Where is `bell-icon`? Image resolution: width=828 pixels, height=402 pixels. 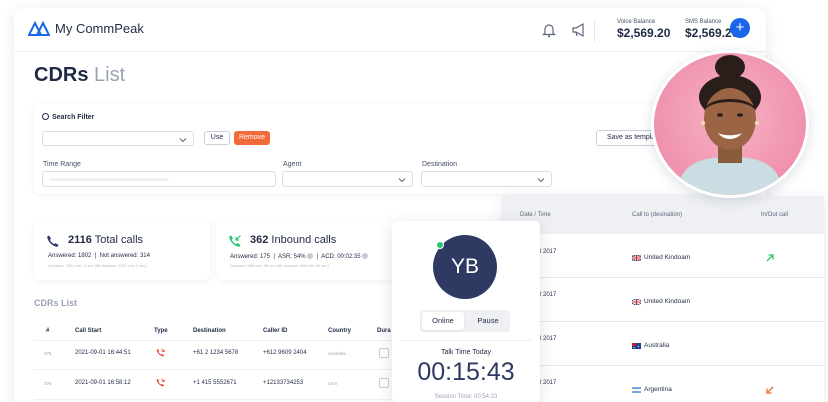 bell-icon is located at coordinates (549, 30).